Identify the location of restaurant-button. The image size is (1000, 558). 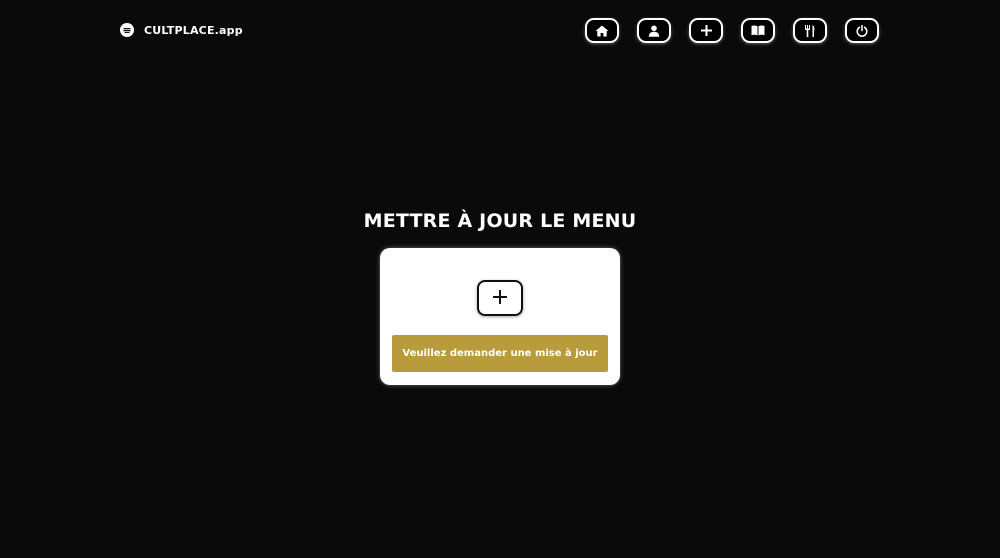
(810, 30).